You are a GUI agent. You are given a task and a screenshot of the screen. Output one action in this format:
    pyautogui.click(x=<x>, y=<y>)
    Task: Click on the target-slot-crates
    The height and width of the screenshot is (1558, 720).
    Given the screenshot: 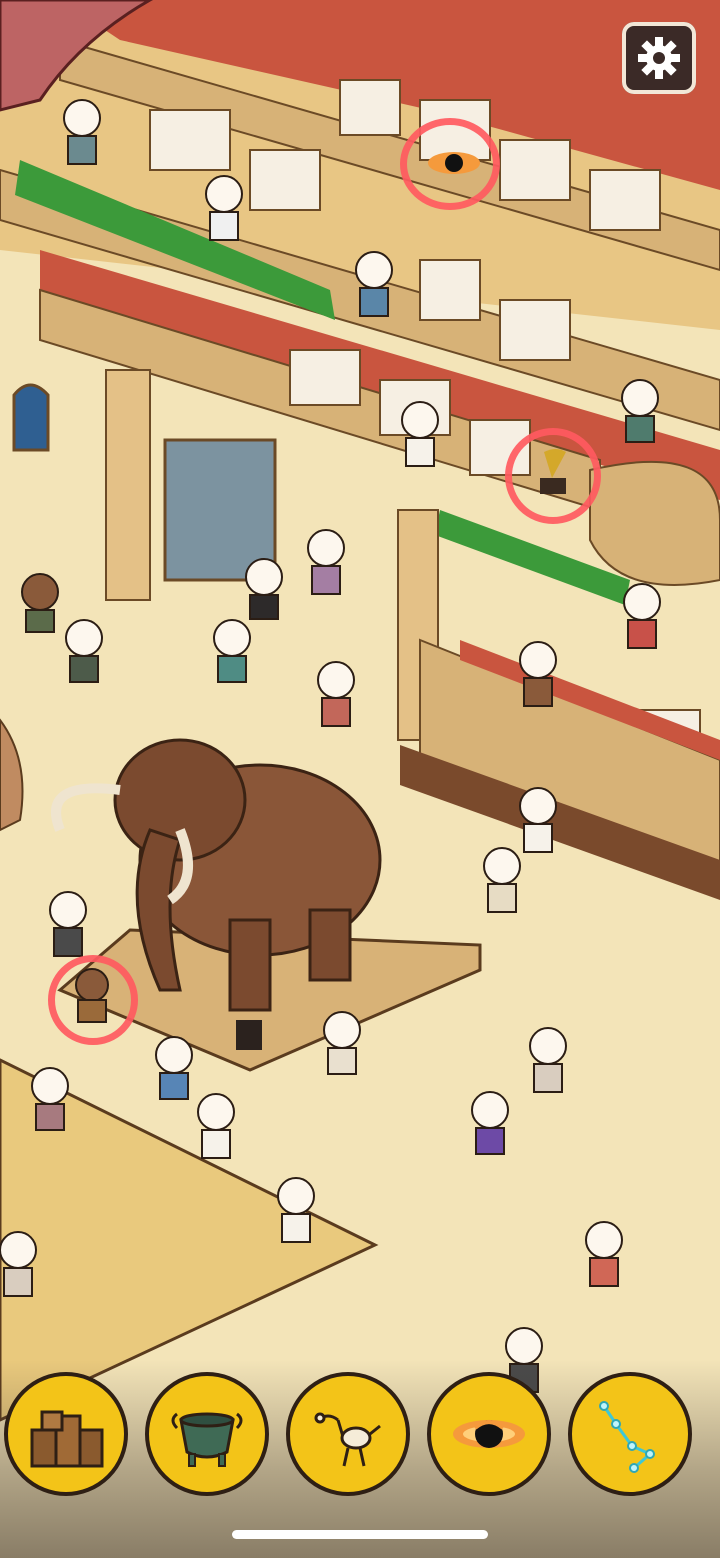 What is the action you would take?
    pyautogui.click(x=66, y=1434)
    